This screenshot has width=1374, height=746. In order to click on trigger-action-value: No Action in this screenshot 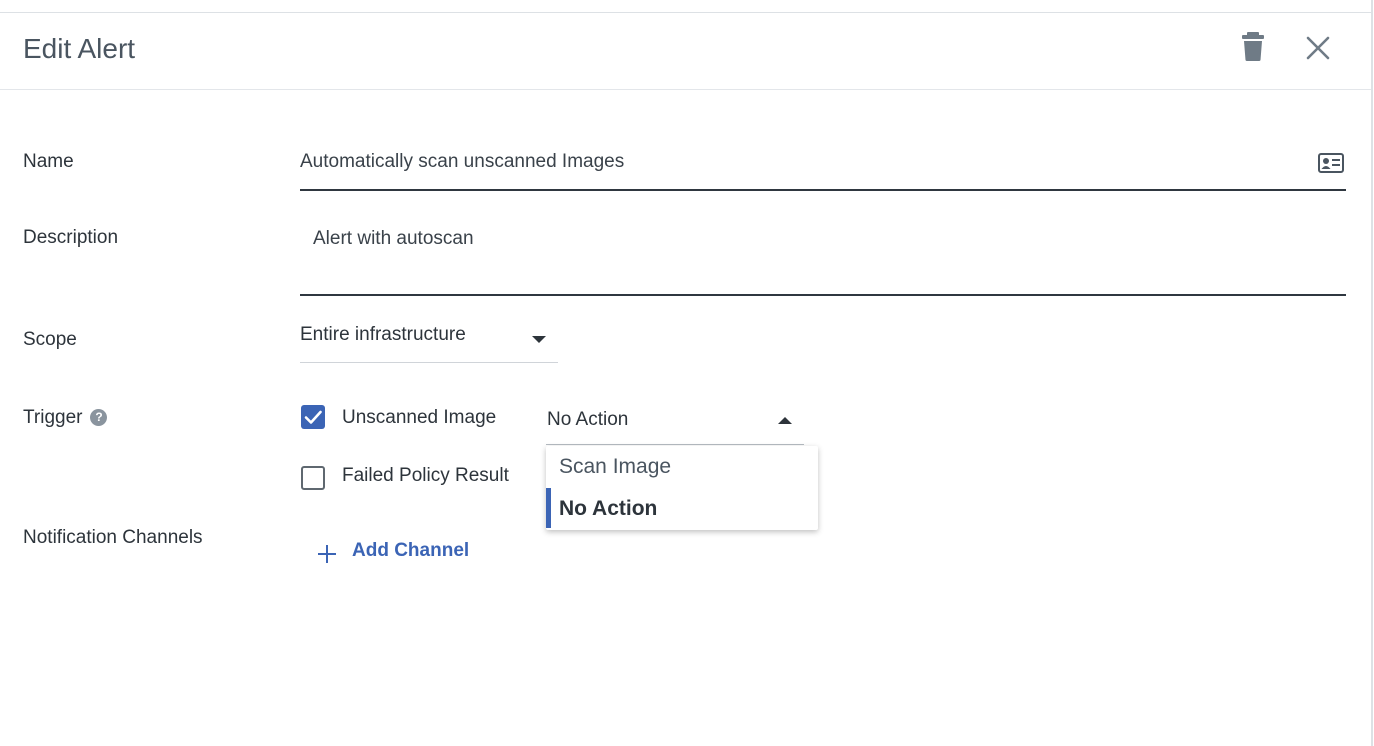, I will do `click(588, 419)`.